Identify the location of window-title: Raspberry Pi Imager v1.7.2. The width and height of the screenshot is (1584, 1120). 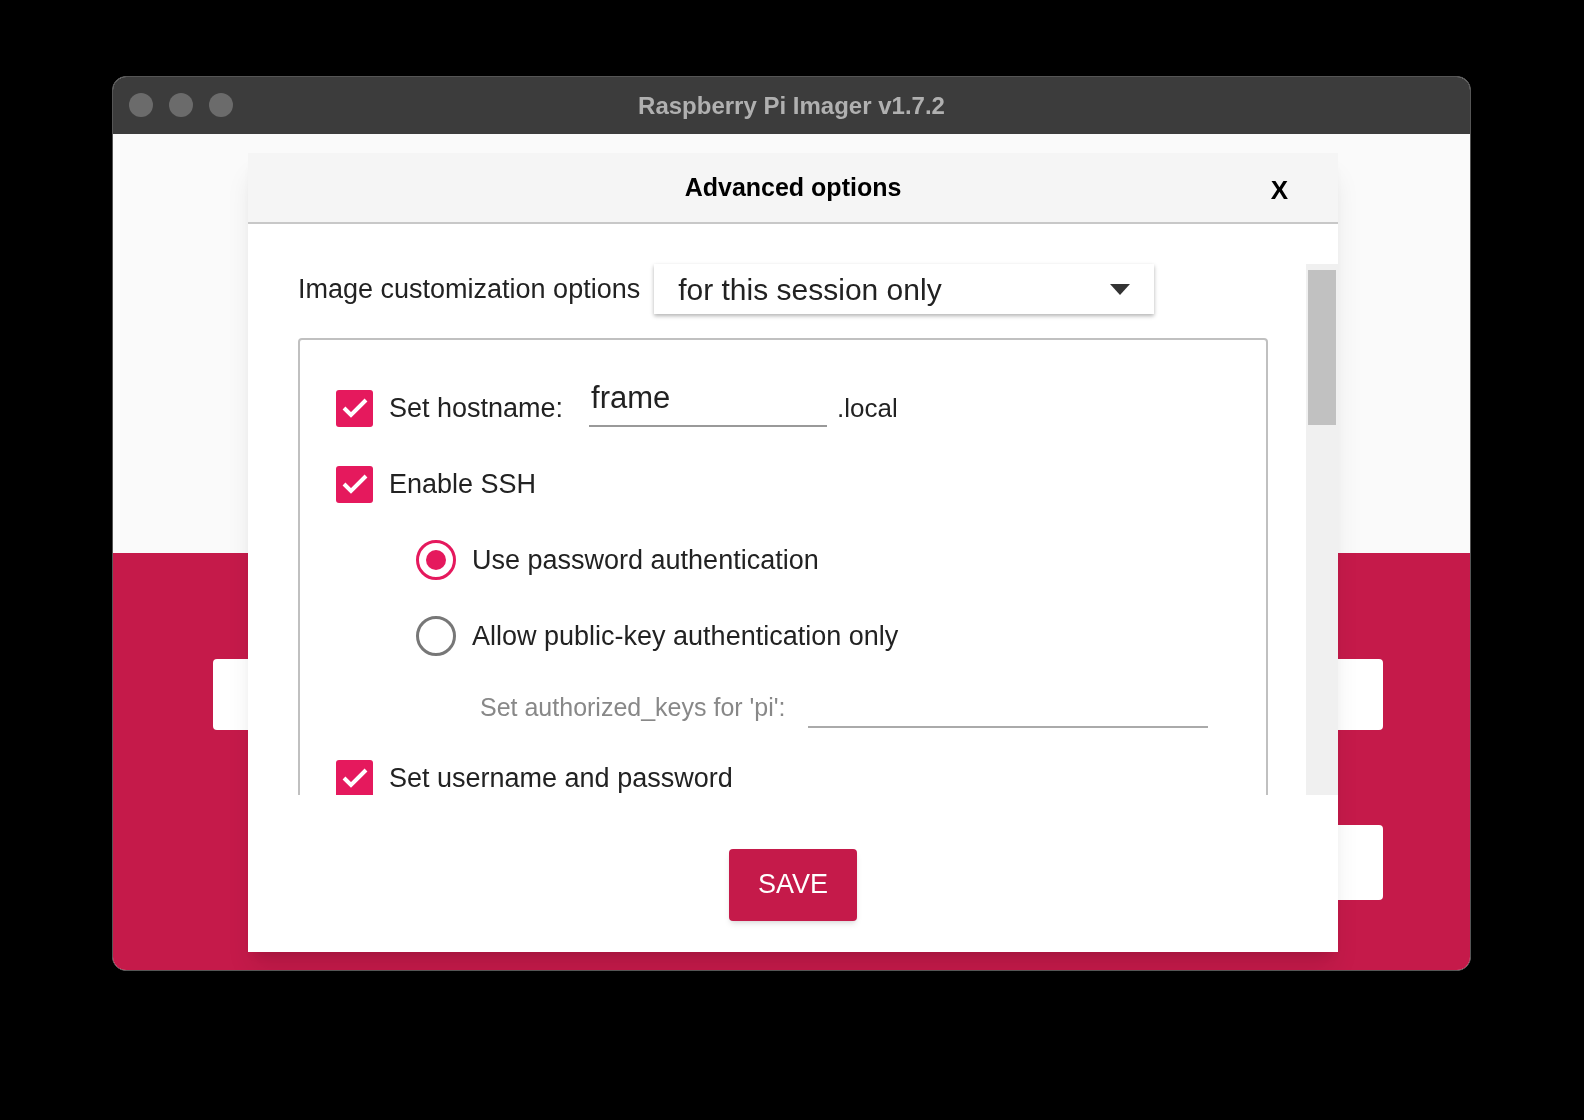
(791, 105).